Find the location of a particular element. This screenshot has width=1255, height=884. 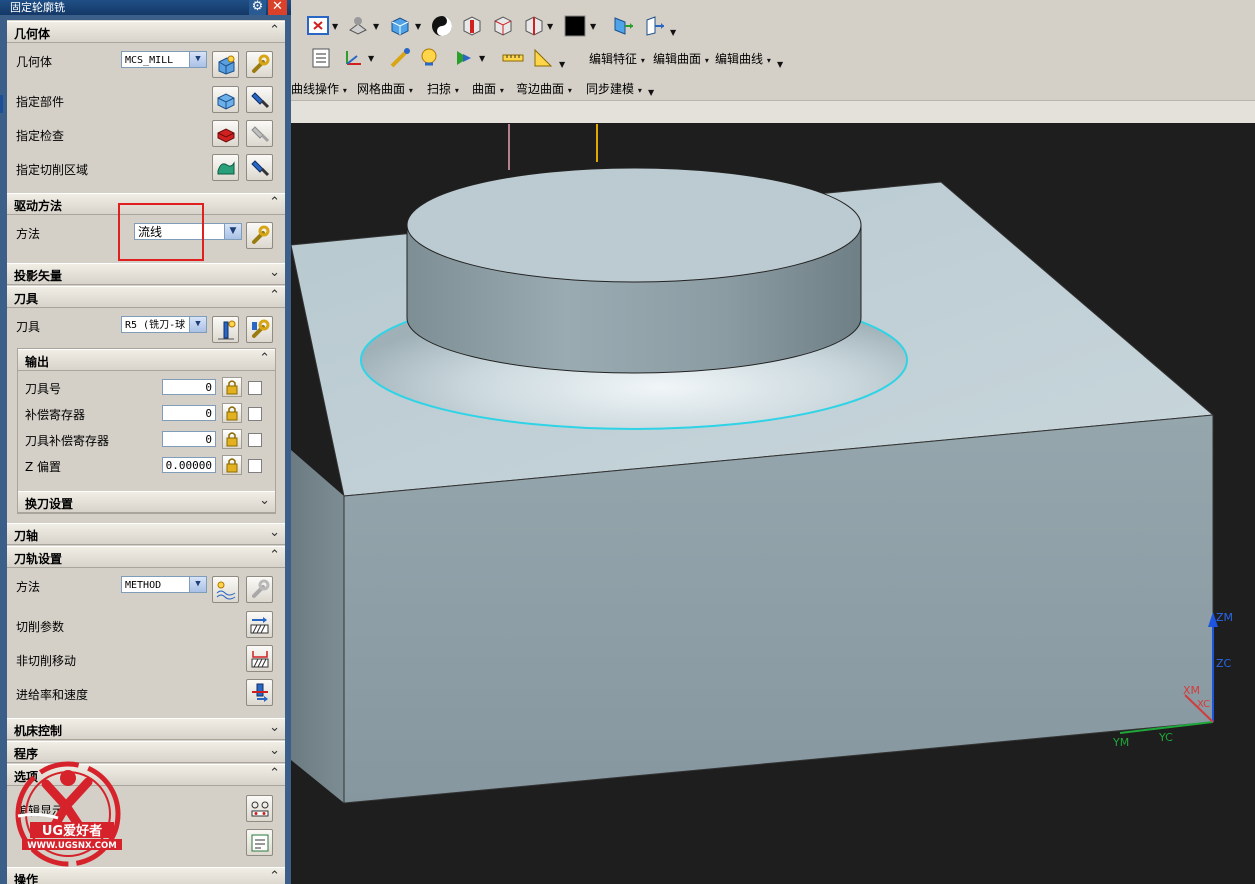

angle-icon is located at coordinates (543, 58).